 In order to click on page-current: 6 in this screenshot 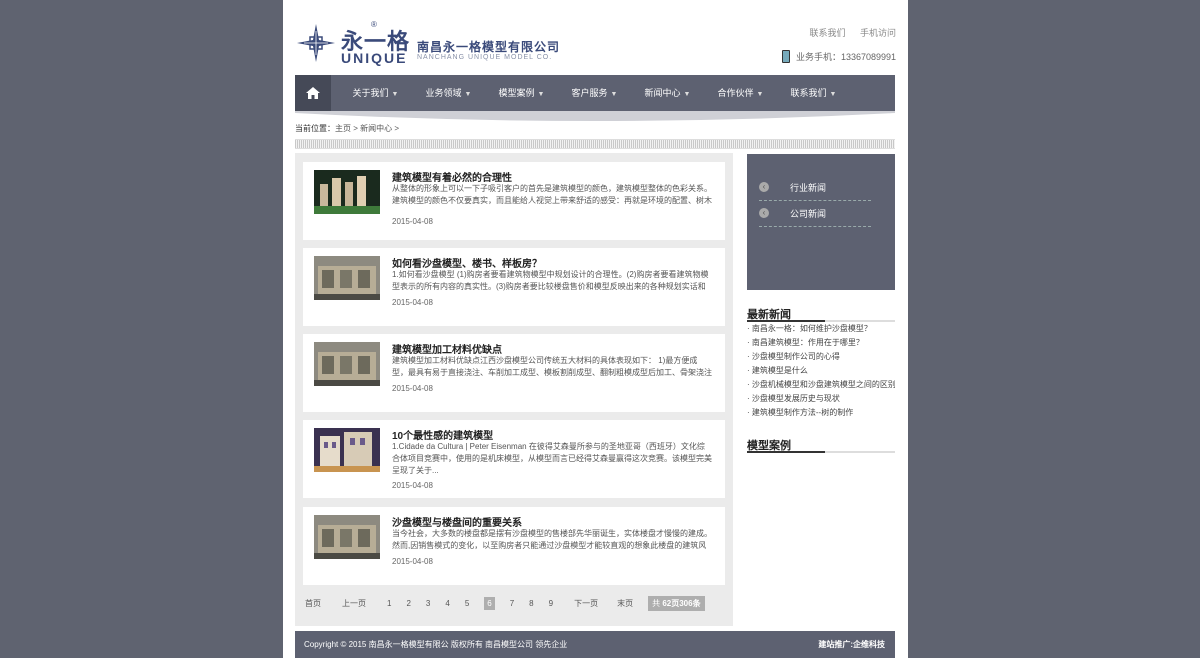, I will do `click(489, 603)`.